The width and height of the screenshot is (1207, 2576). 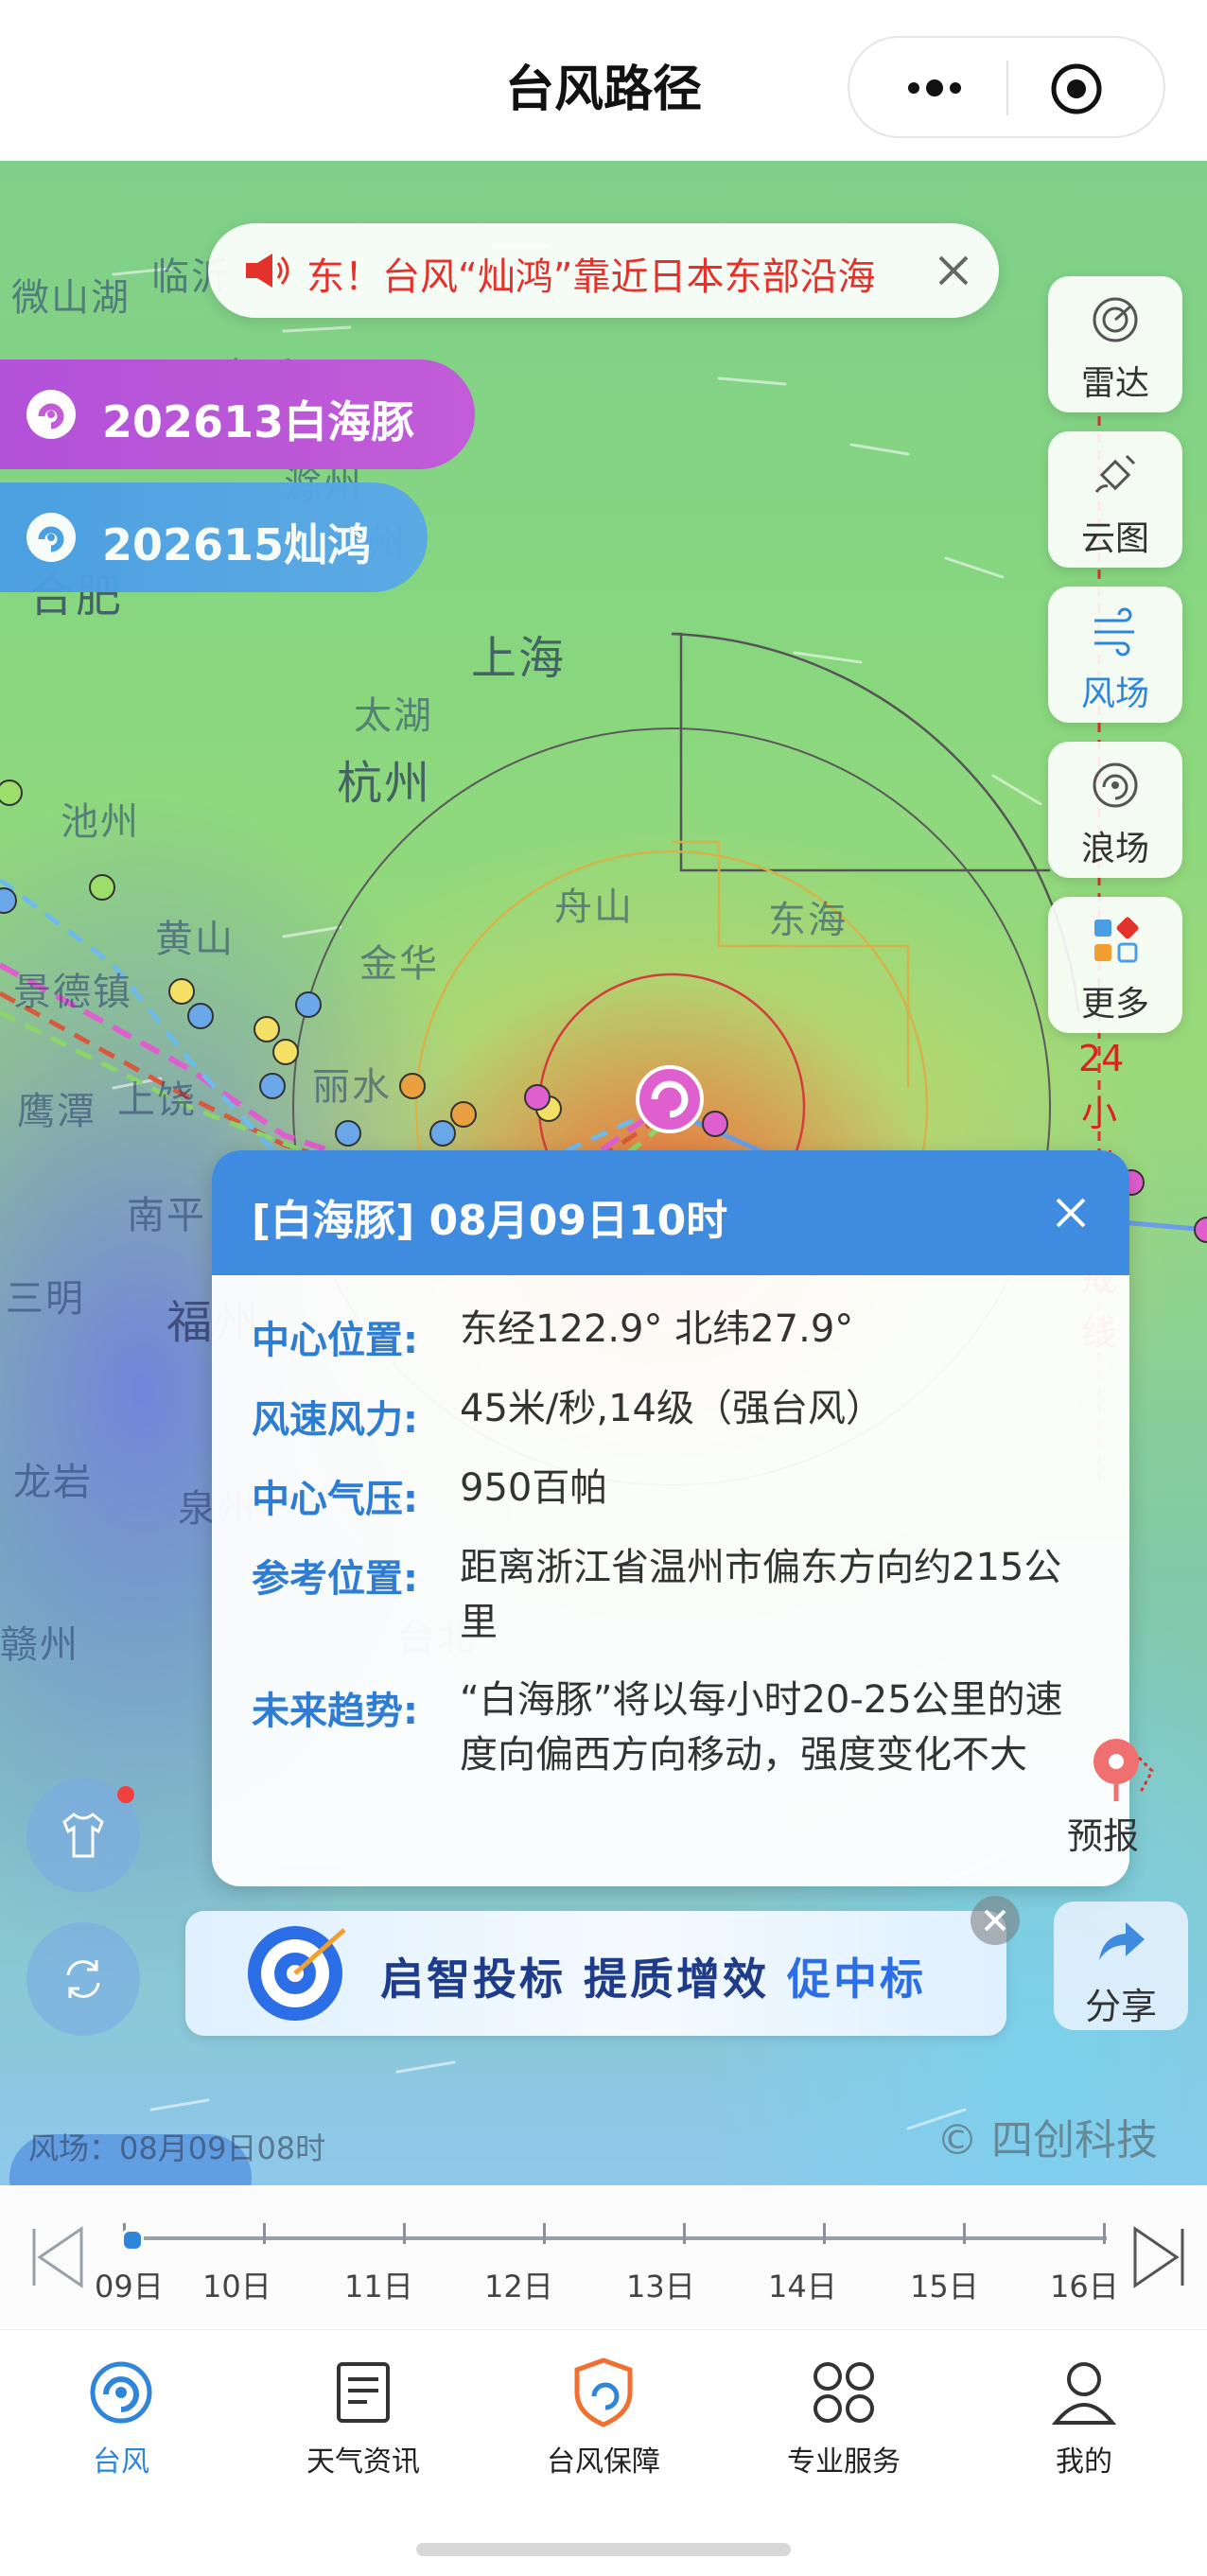 What do you see at coordinates (594, 907) in the screenshot?
I see `map-place: 舟山` at bounding box center [594, 907].